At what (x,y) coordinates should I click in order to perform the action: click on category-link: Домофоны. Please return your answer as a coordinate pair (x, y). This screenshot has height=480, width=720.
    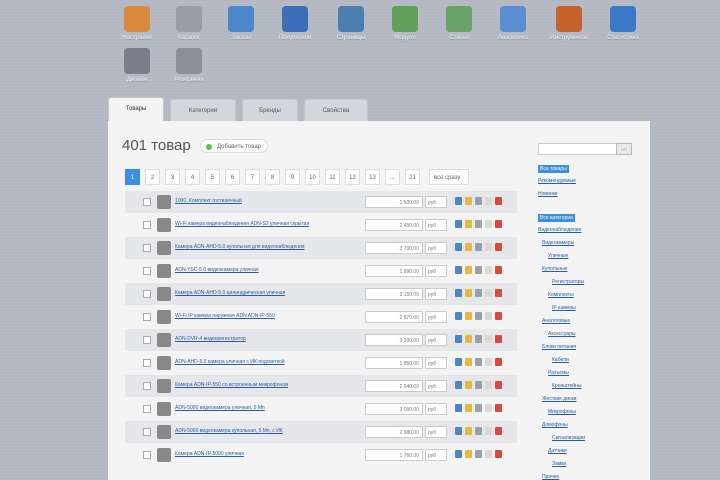
    Looking at the image, I should click on (555, 425).